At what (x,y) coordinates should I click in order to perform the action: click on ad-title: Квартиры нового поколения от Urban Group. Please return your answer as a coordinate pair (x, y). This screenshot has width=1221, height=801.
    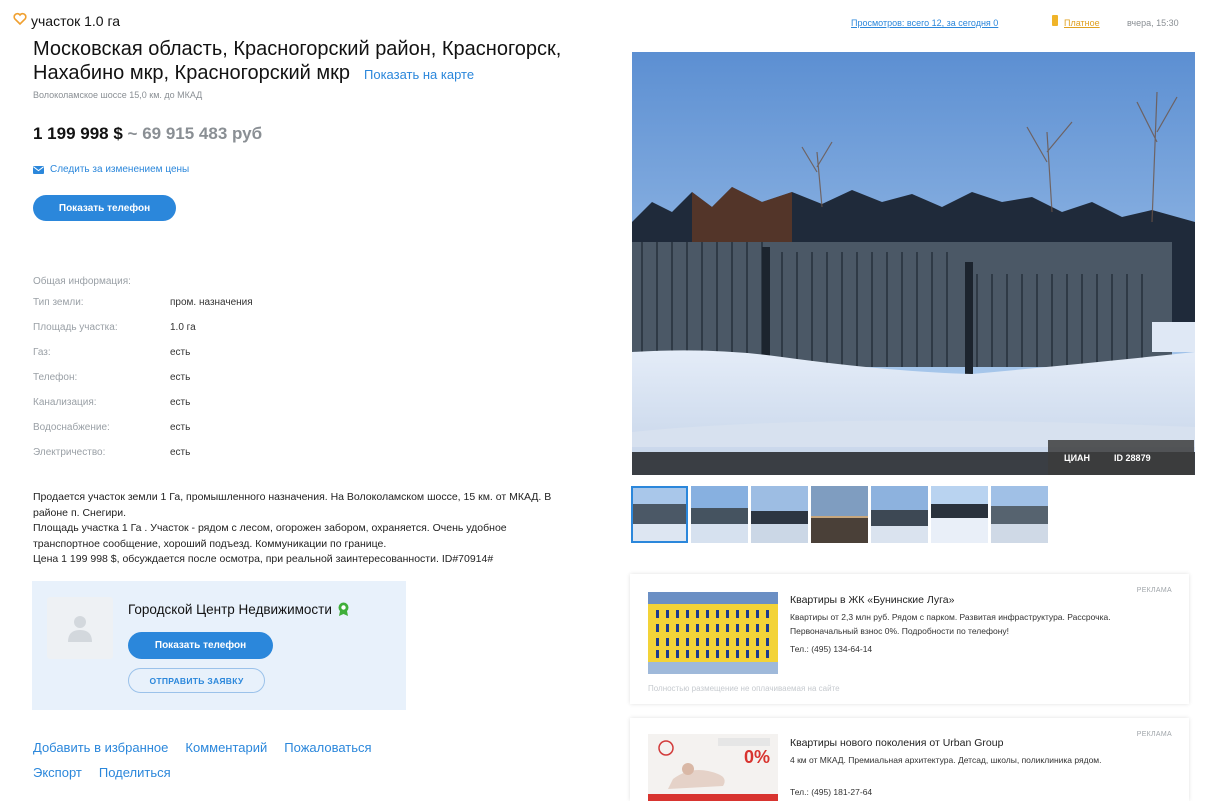
    Looking at the image, I should click on (896, 743).